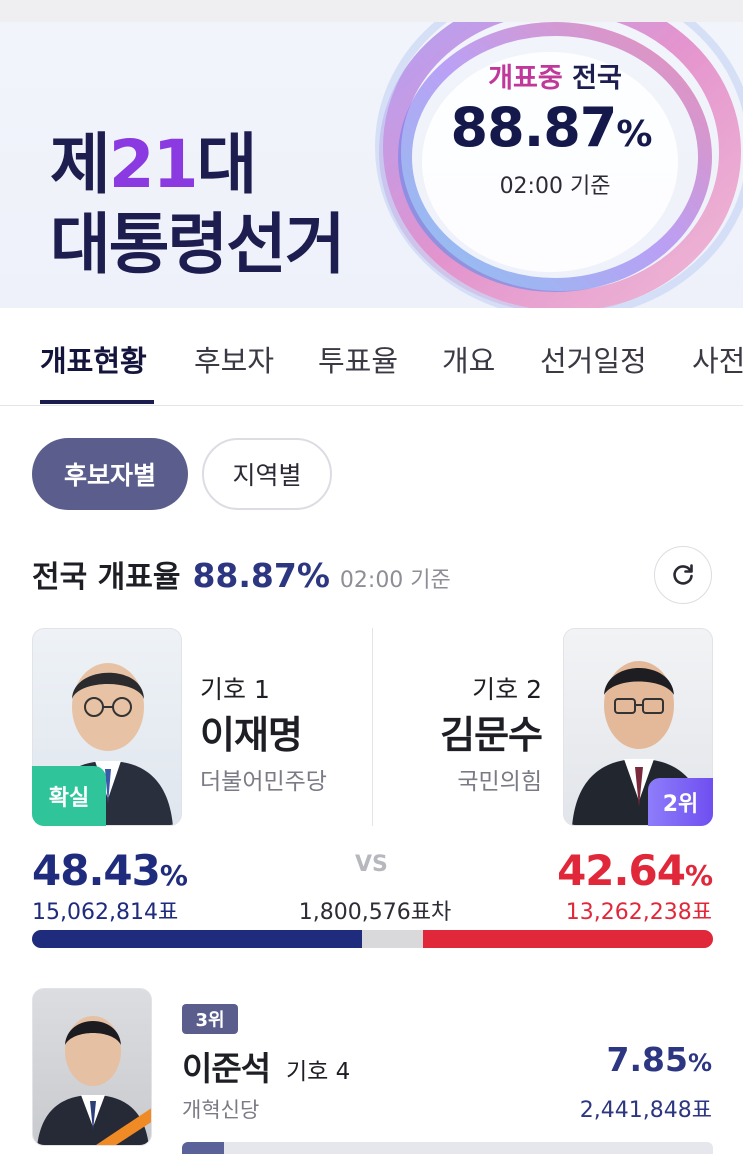  I want to click on election-title-line2: 대통령선거, so click(198, 244).